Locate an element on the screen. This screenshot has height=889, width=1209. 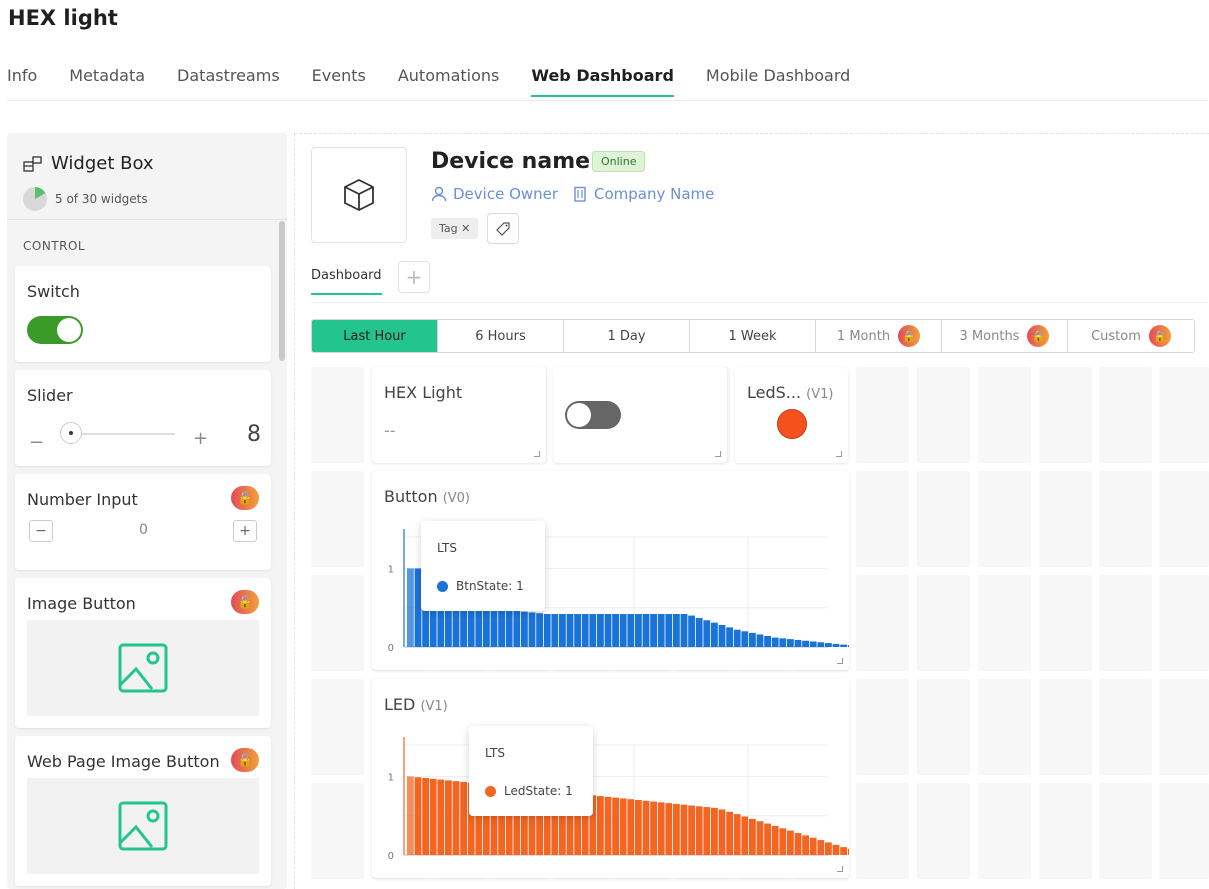
time-range-label: Last Hour is located at coordinates (374, 336).